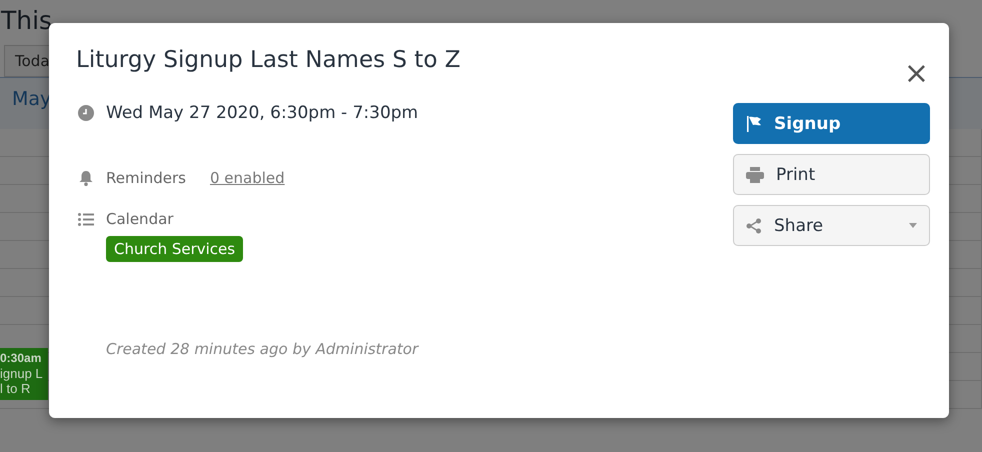 The width and height of the screenshot is (982, 452). What do you see at coordinates (146, 178) in the screenshot?
I see `reminders-label: Reminders` at bounding box center [146, 178].